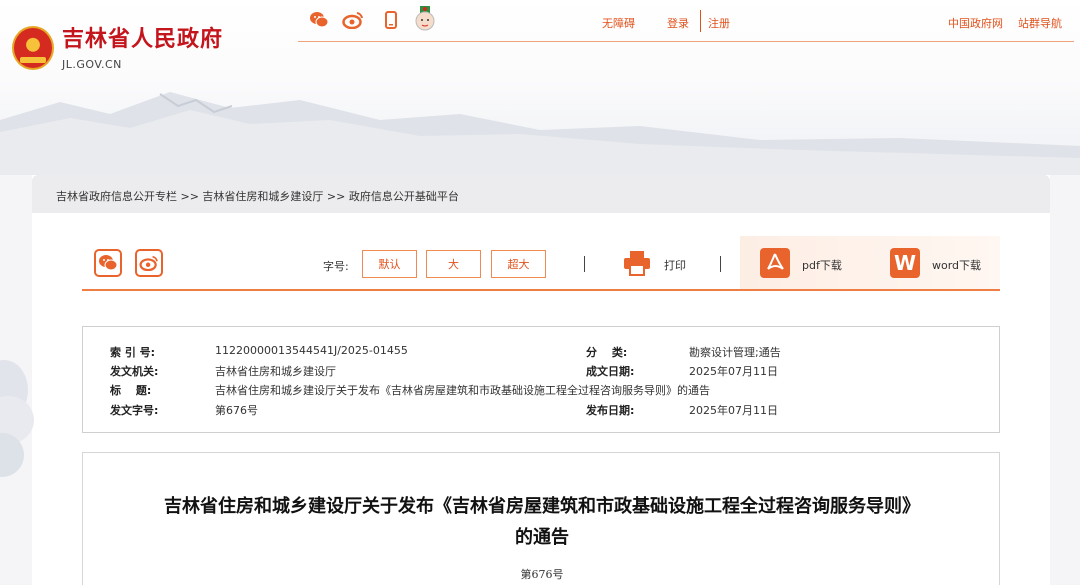 The width and height of the screenshot is (1080, 585). What do you see at coordinates (542, 537) in the screenshot?
I see `article-title-line: 的通告` at bounding box center [542, 537].